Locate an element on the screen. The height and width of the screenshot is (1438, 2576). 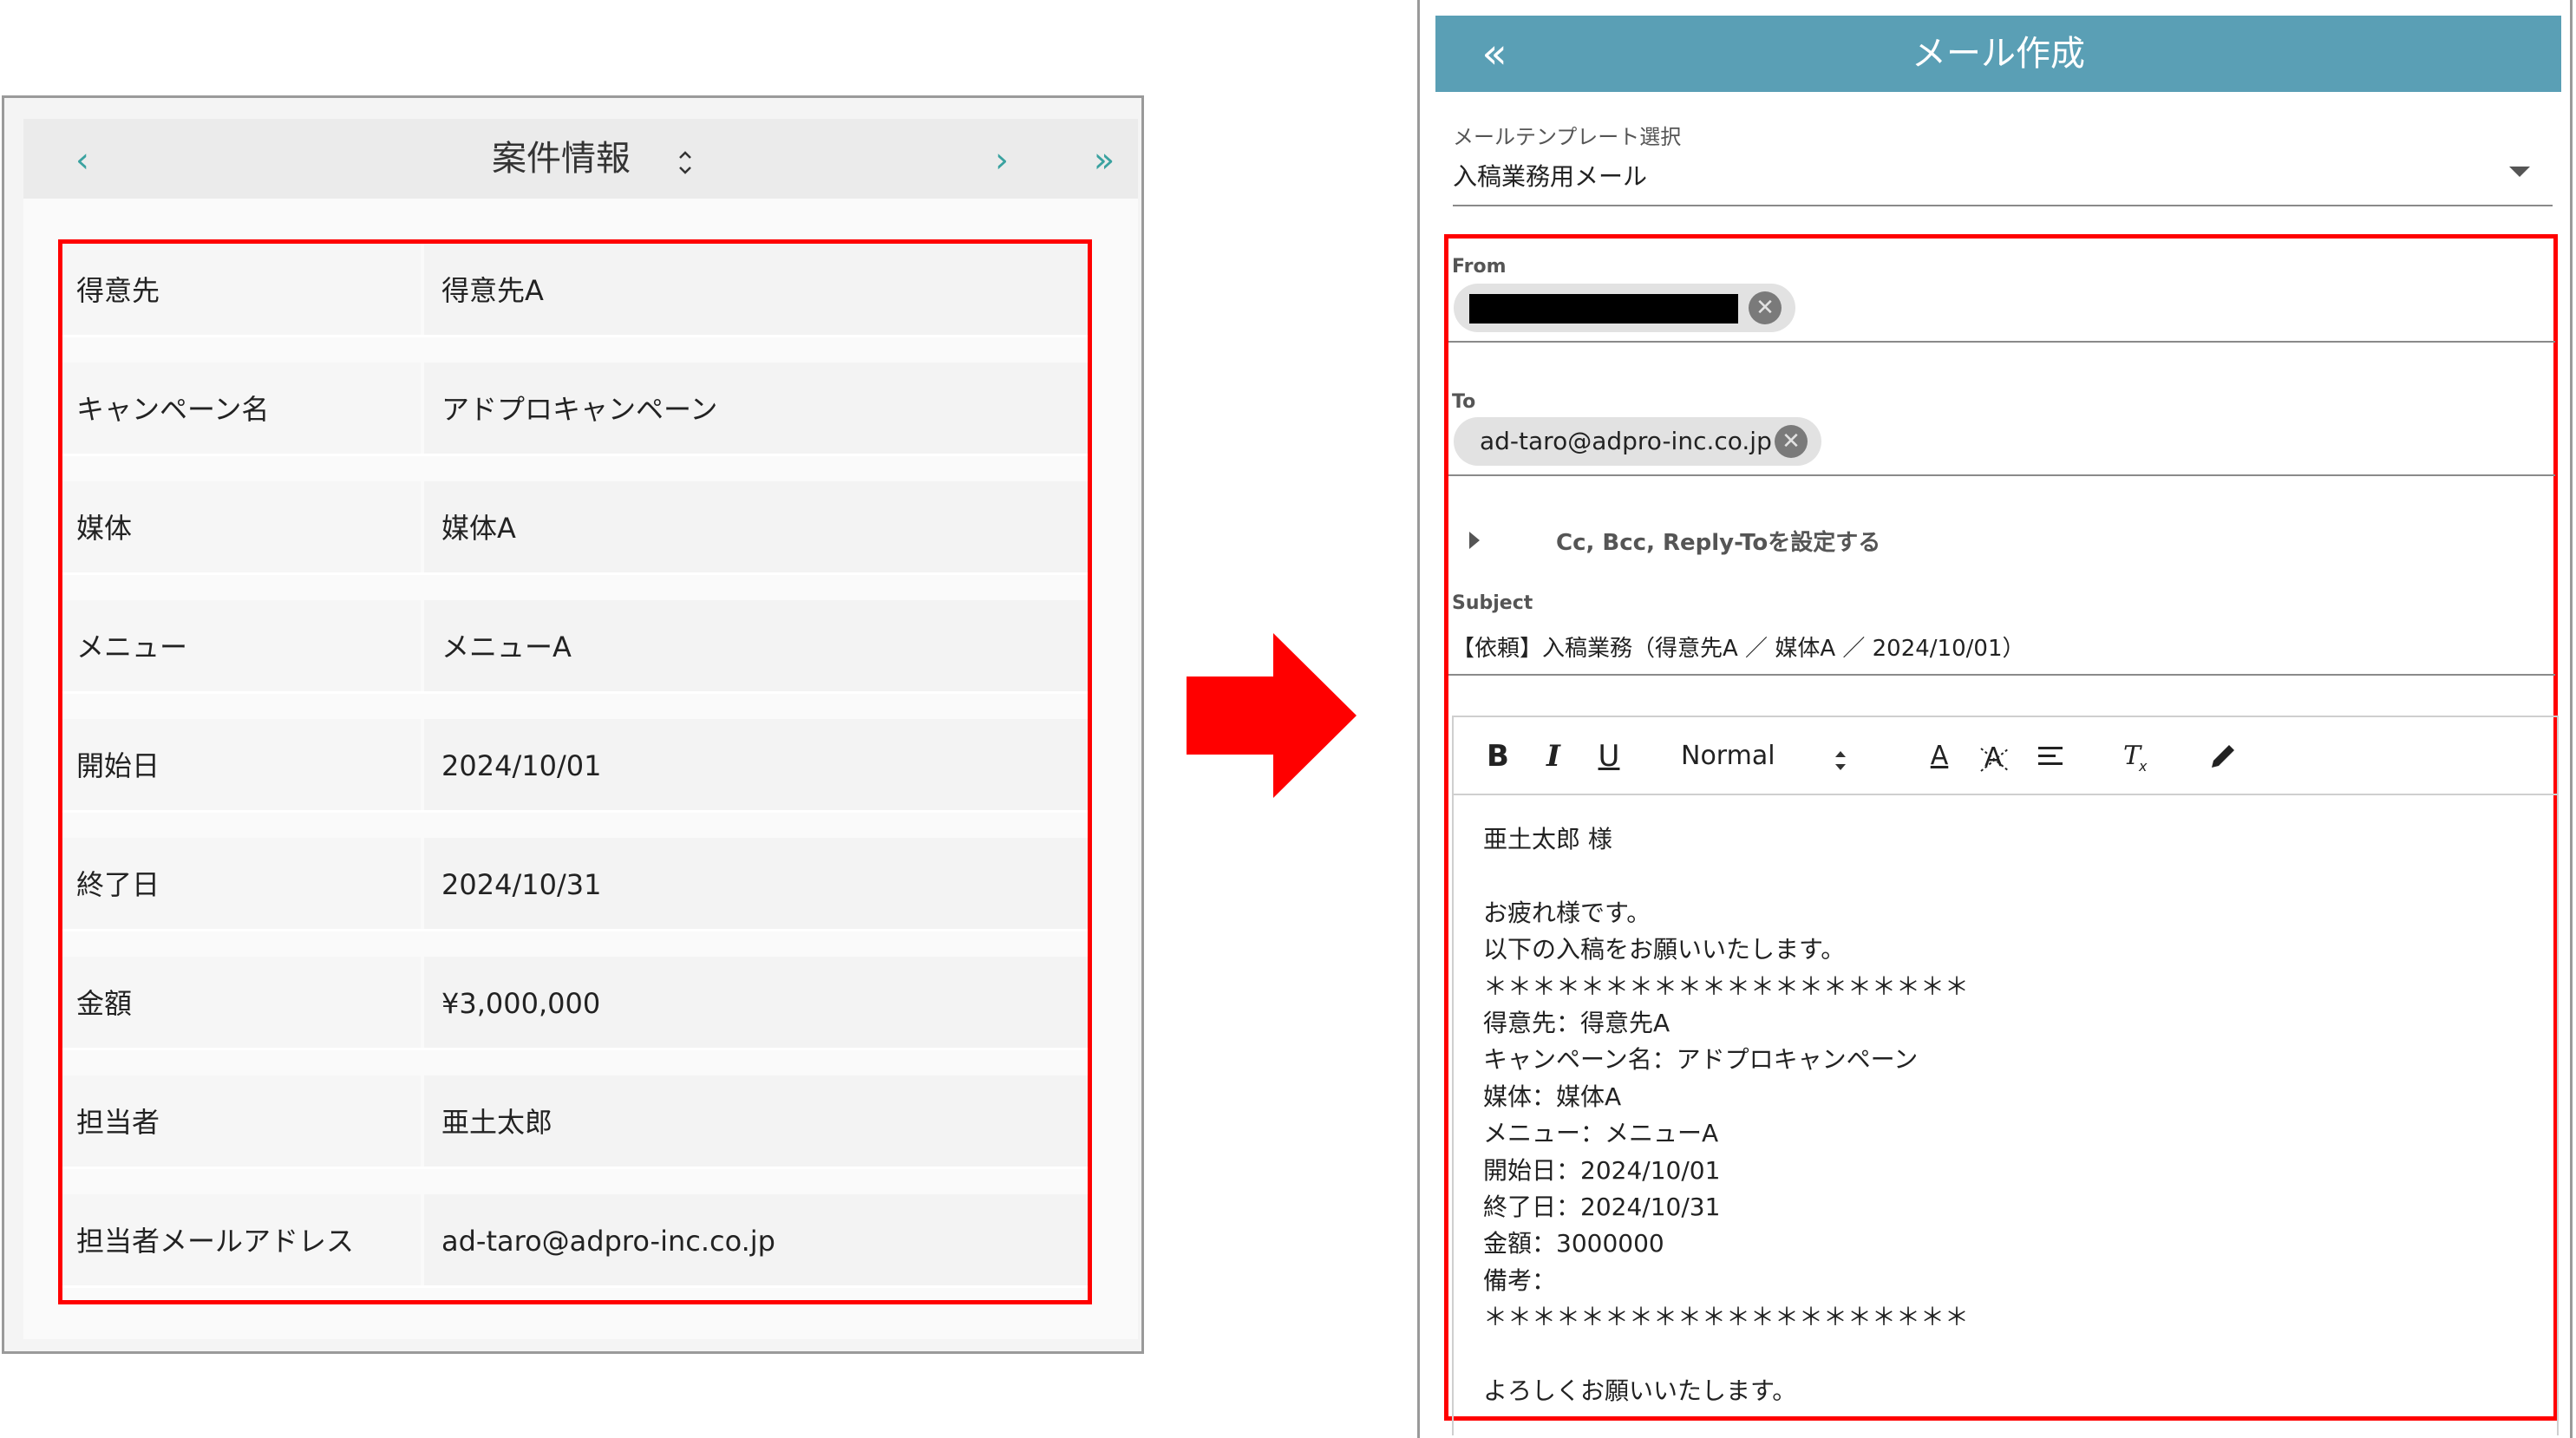
info-value: アドプロキャンペーン is located at coordinates (756, 408).